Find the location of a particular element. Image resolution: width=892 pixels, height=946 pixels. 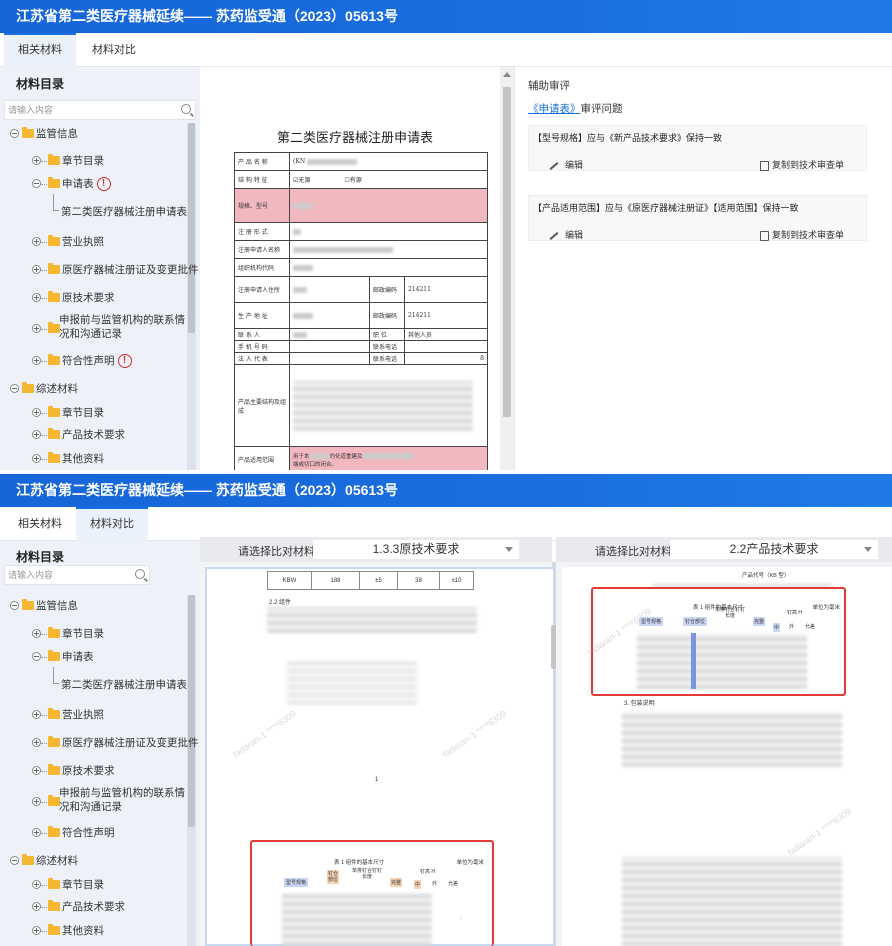

tree-label: 其他资料 is located at coordinates (83, 459).